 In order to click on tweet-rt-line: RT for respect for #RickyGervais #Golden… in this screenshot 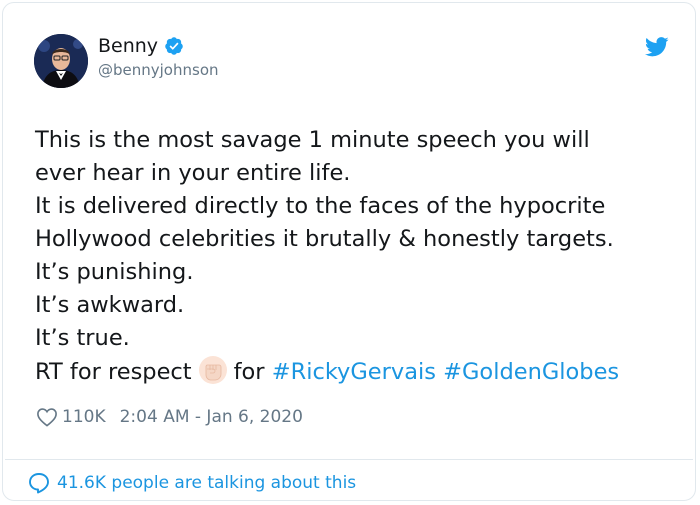, I will do `click(357, 372)`.